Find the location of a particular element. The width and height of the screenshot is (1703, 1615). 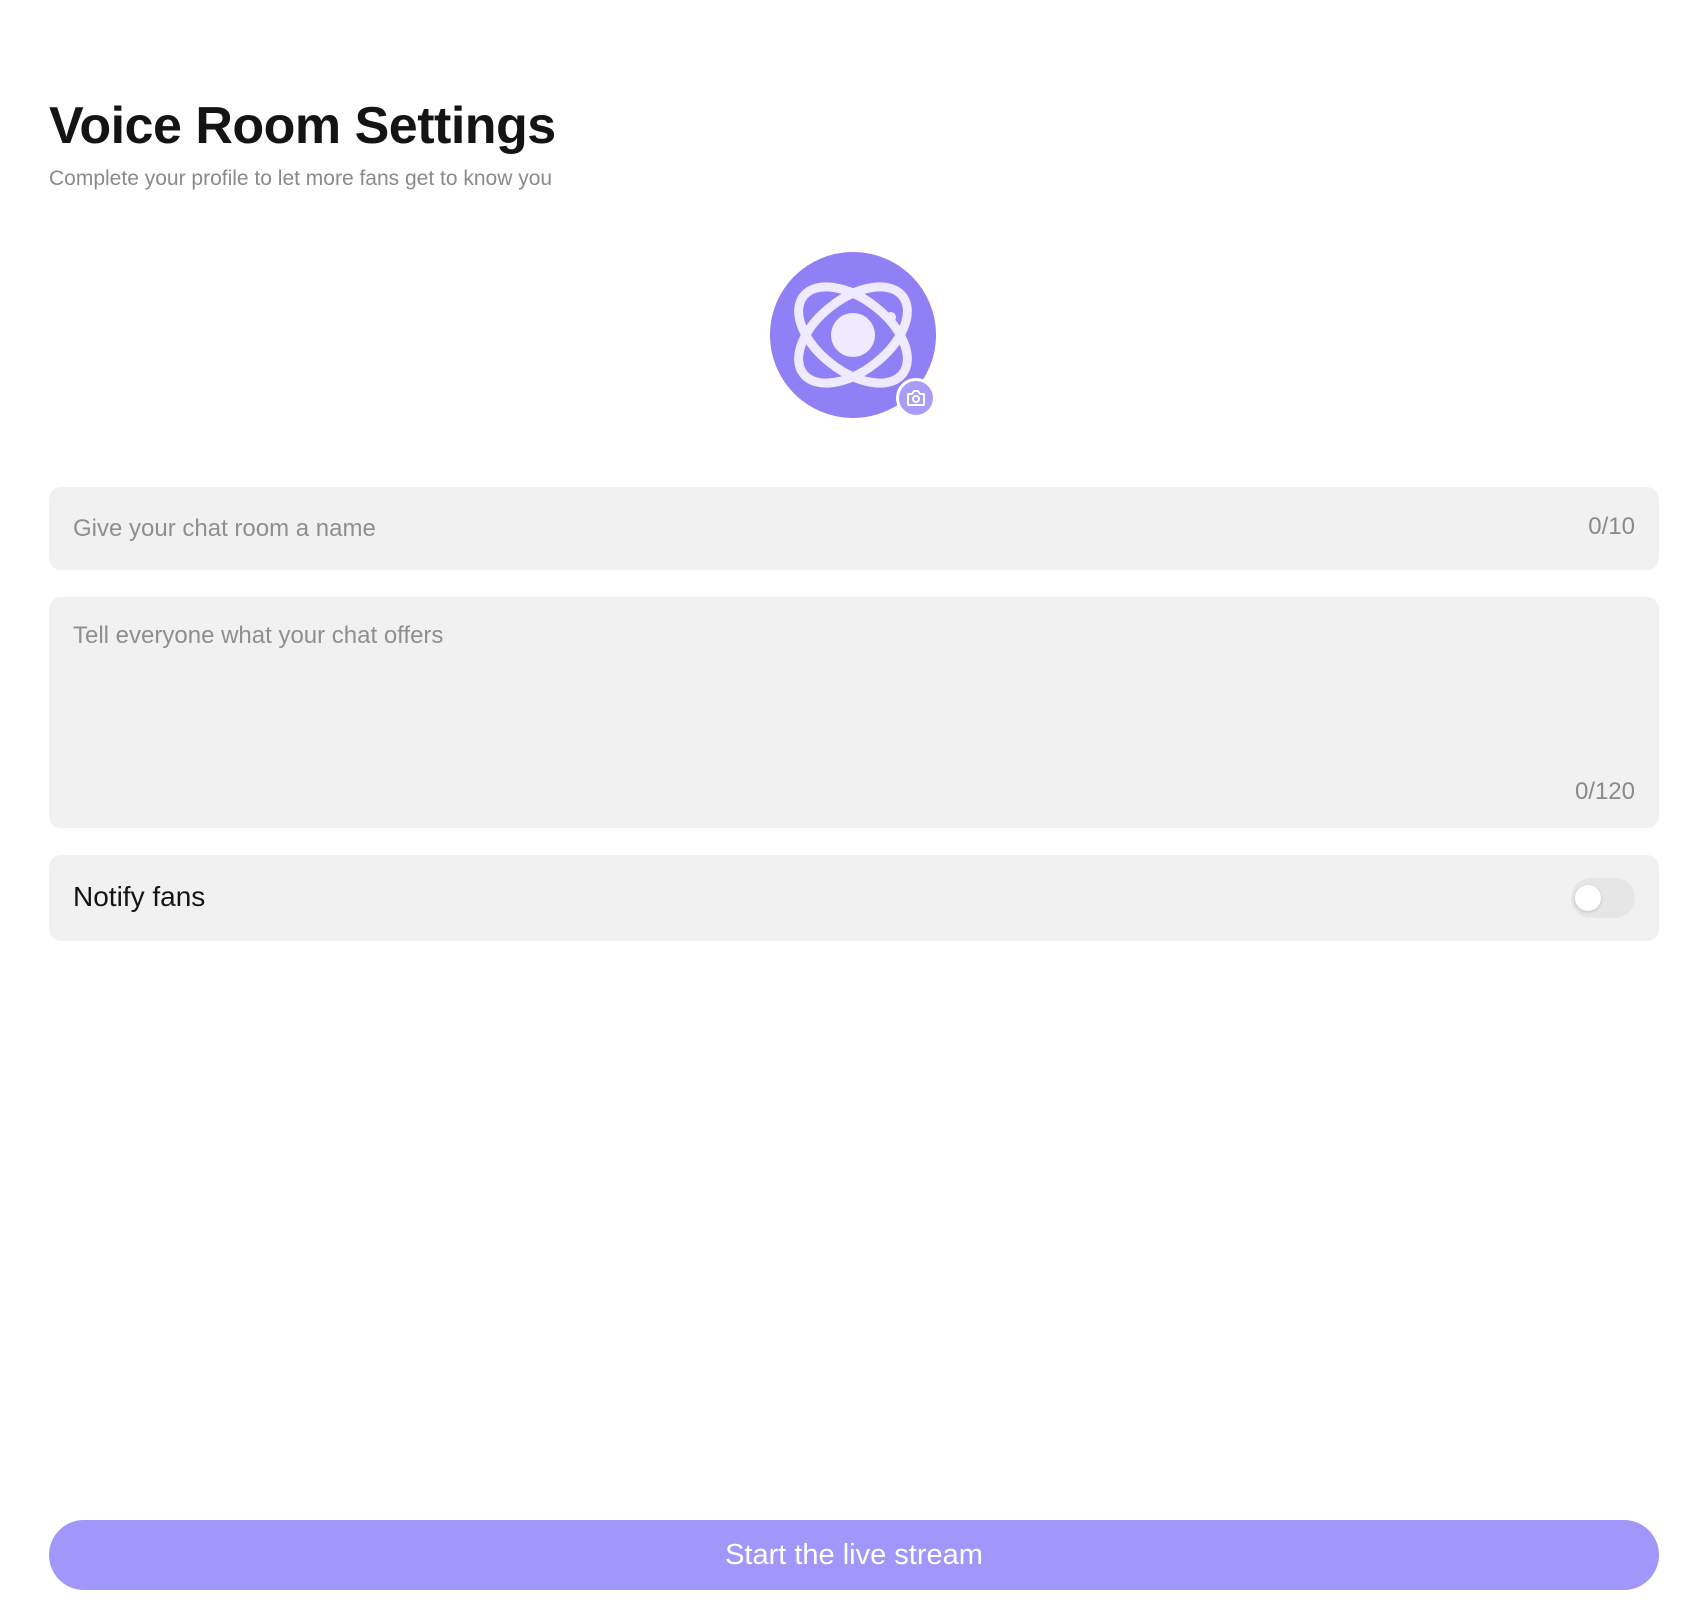

camera-icon is located at coordinates (916, 398).